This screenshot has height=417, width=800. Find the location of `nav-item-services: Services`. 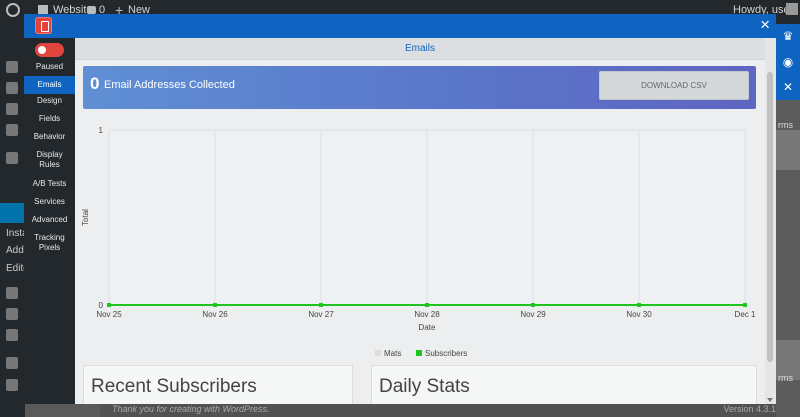

nav-item-services: Services is located at coordinates (49, 202).